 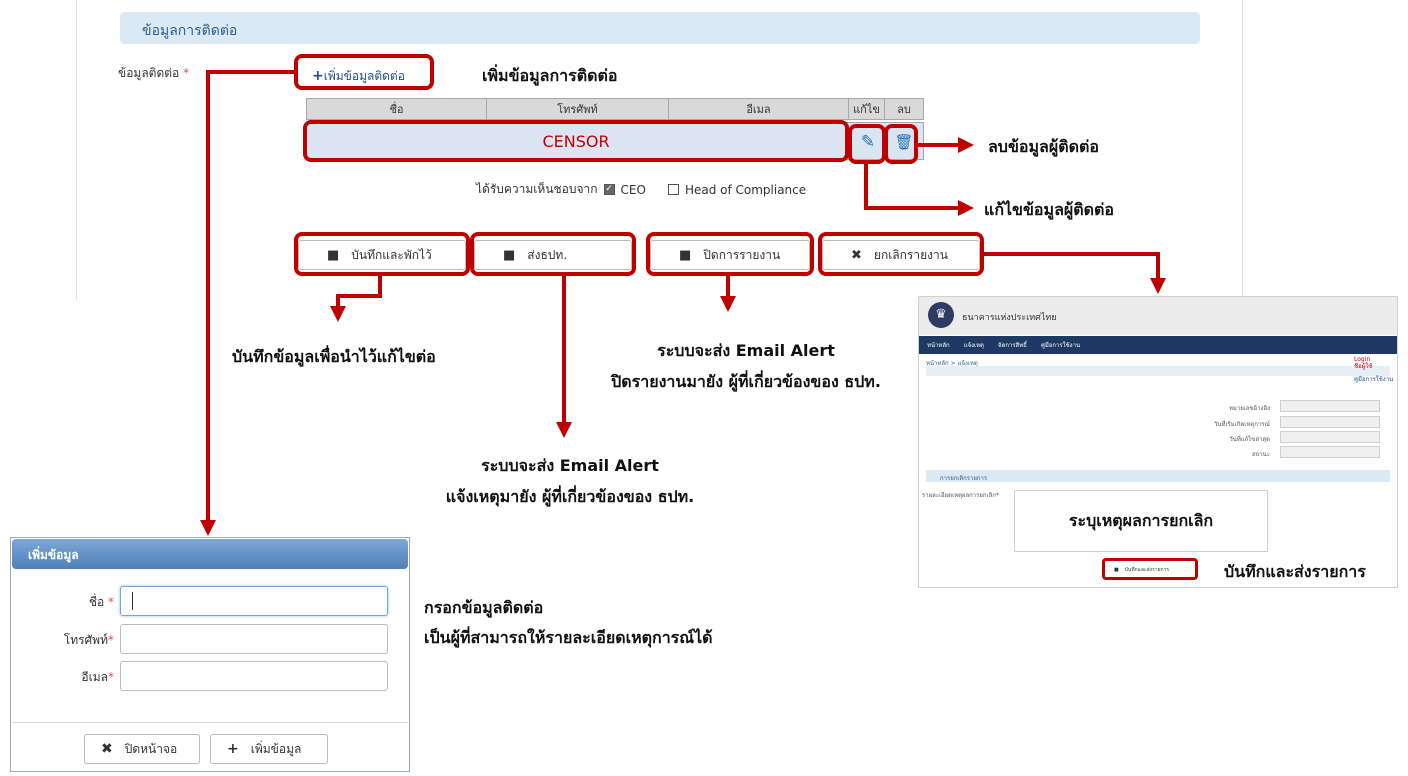 What do you see at coordinates (276, 748) in the screenshot?
I see `add-data-label: เพิ่มข้อมูล` at bounding box center [276, 748].